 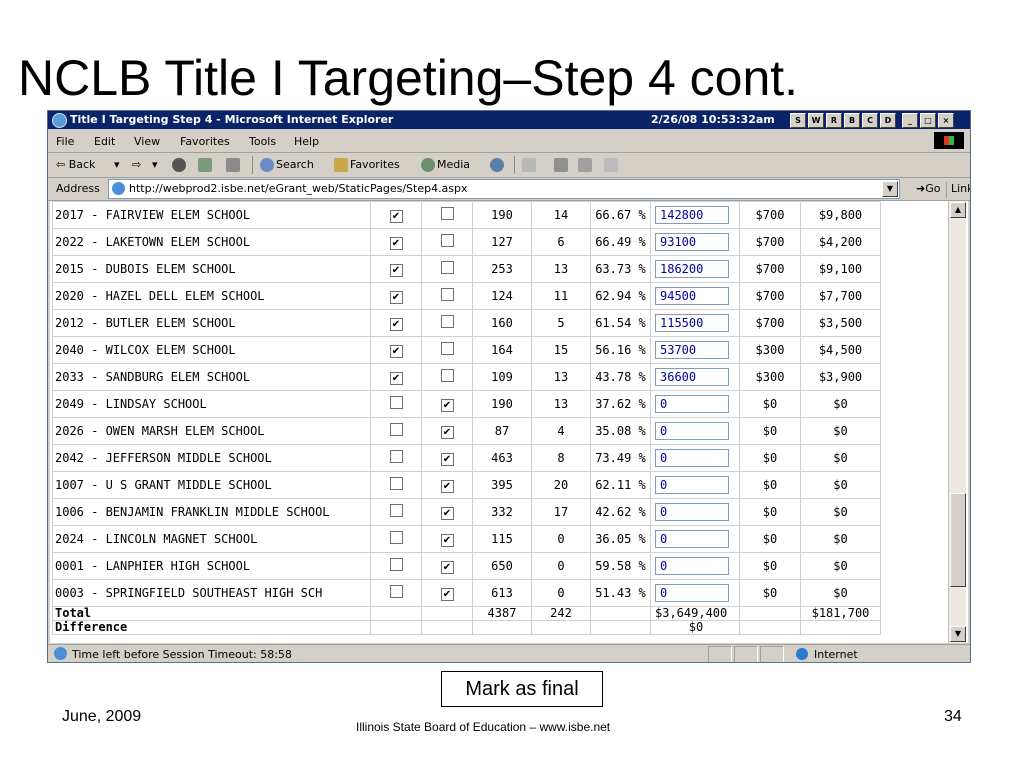 What do you see at coordinates (620, 485) in the screenshot?
I see `percent-cell: 62.11 %` at bounding box center [620, 485].